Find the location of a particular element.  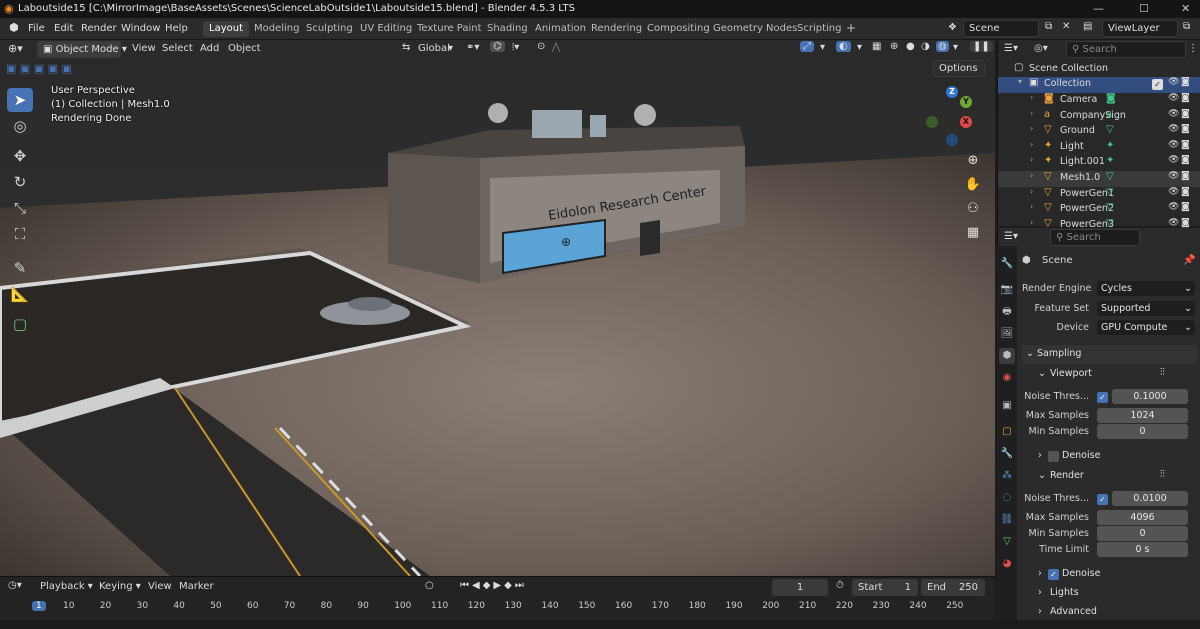

view-layer-tab-icon: 🖼 is located at coordinates (1007, 334).